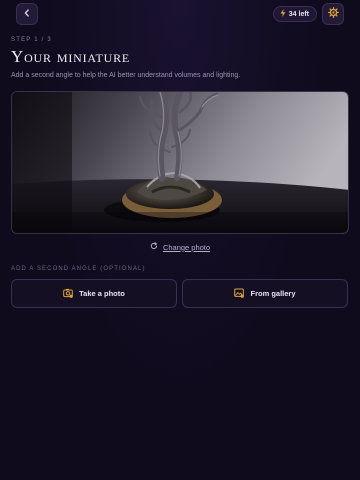  I want to click on chevron-left-icon, so click(27, 14).